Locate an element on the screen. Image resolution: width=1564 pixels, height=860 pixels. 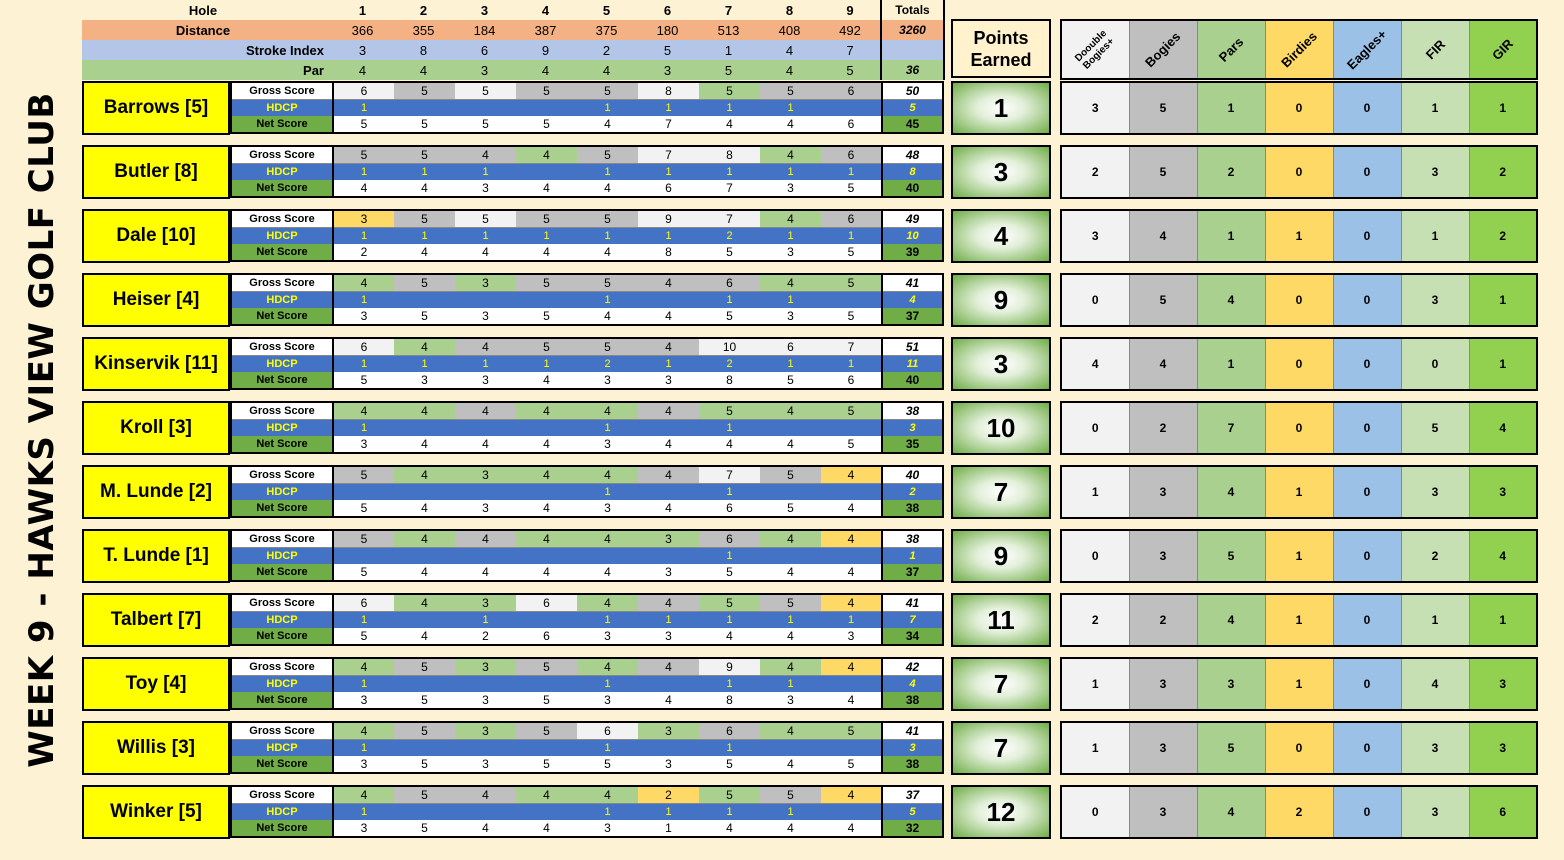
par-cell: 3 is located at coordinates (667, 70).